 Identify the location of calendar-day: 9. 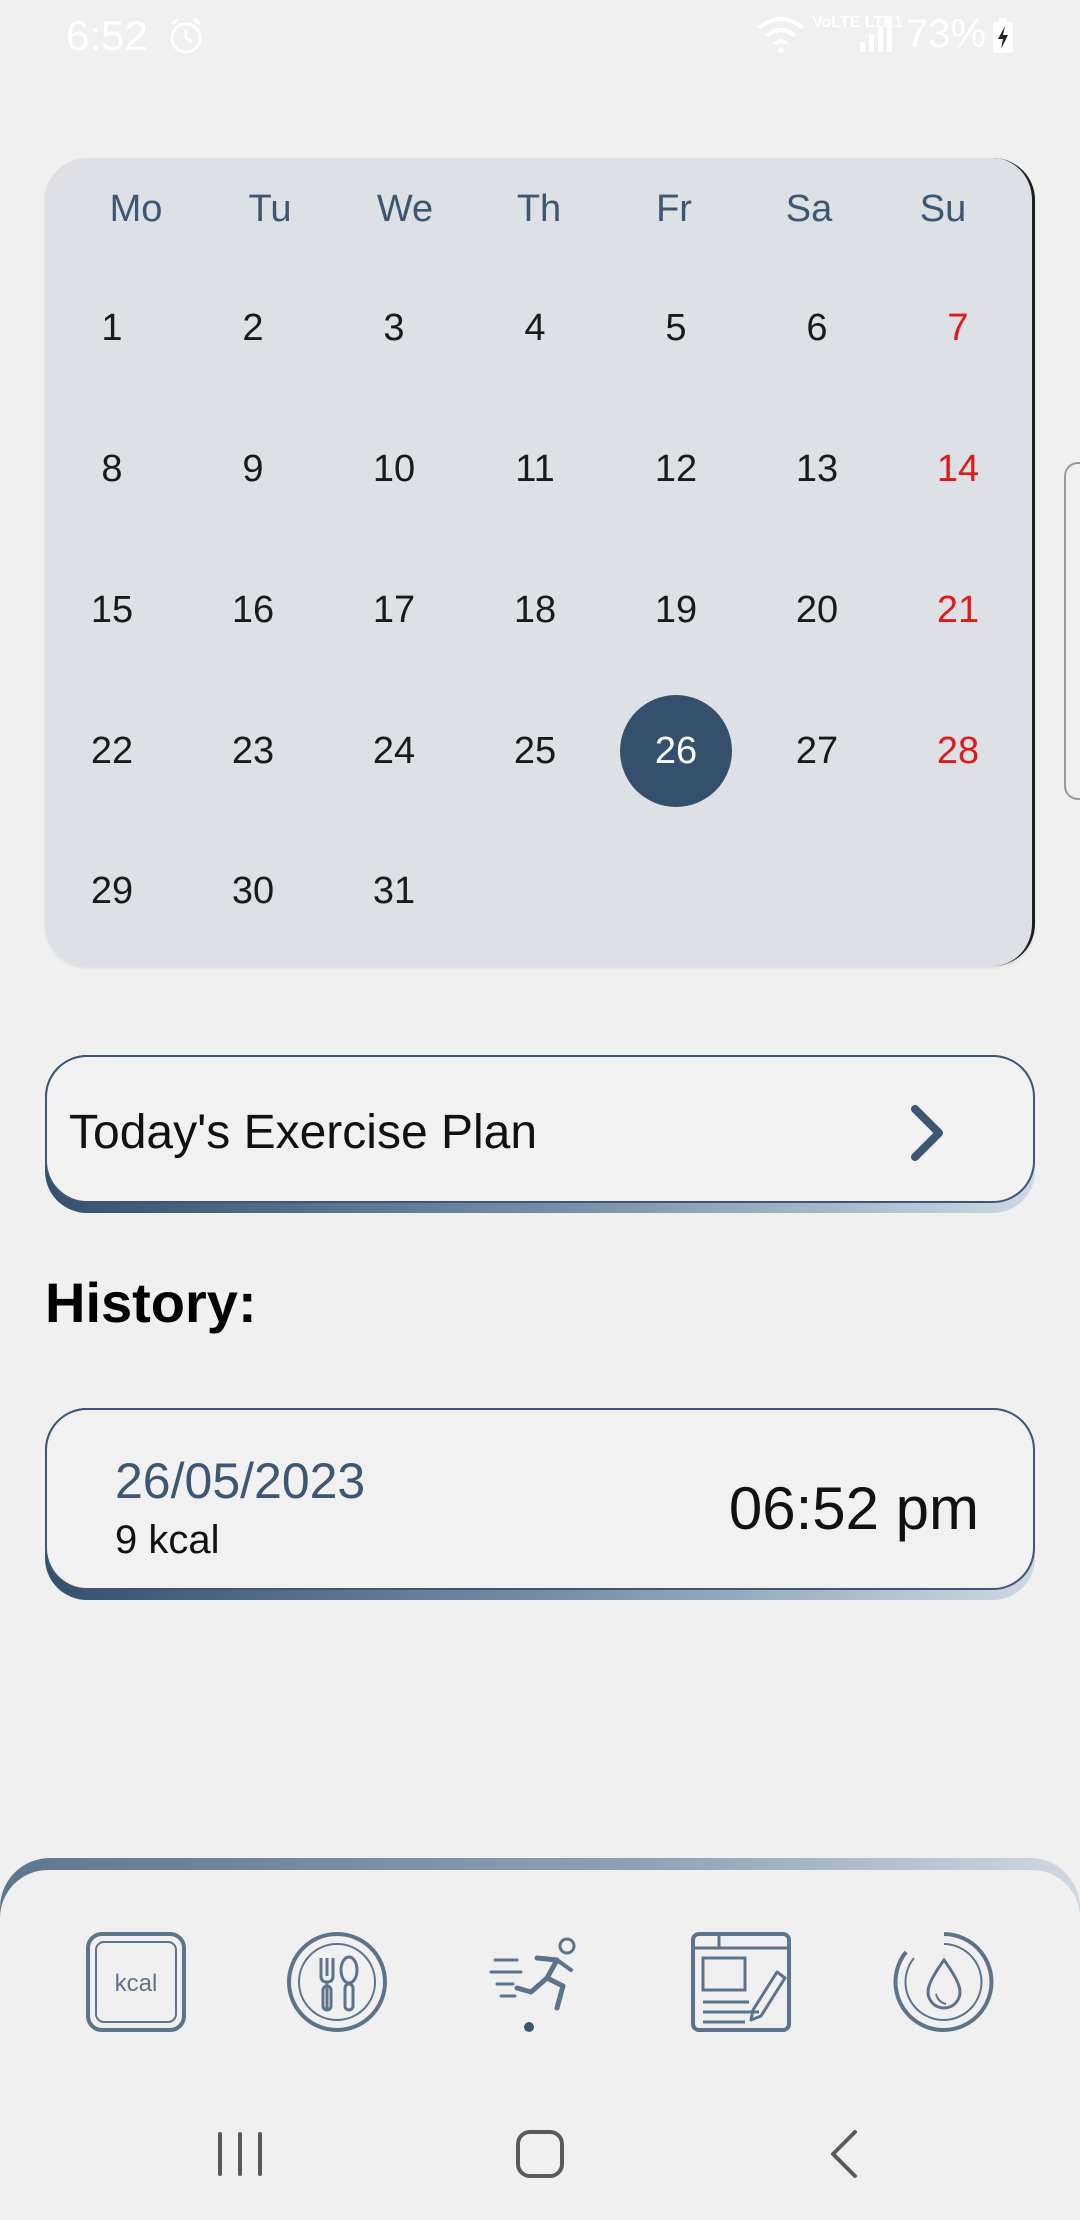
(253, 469).